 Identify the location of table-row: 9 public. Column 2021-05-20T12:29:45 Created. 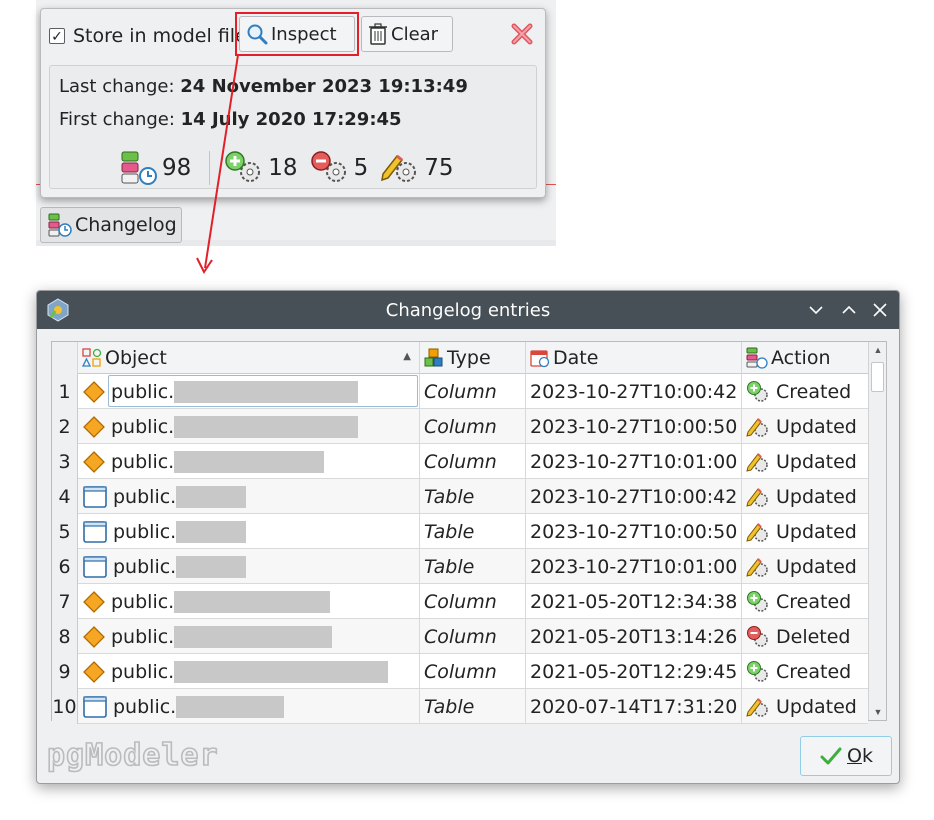
(460, 671).